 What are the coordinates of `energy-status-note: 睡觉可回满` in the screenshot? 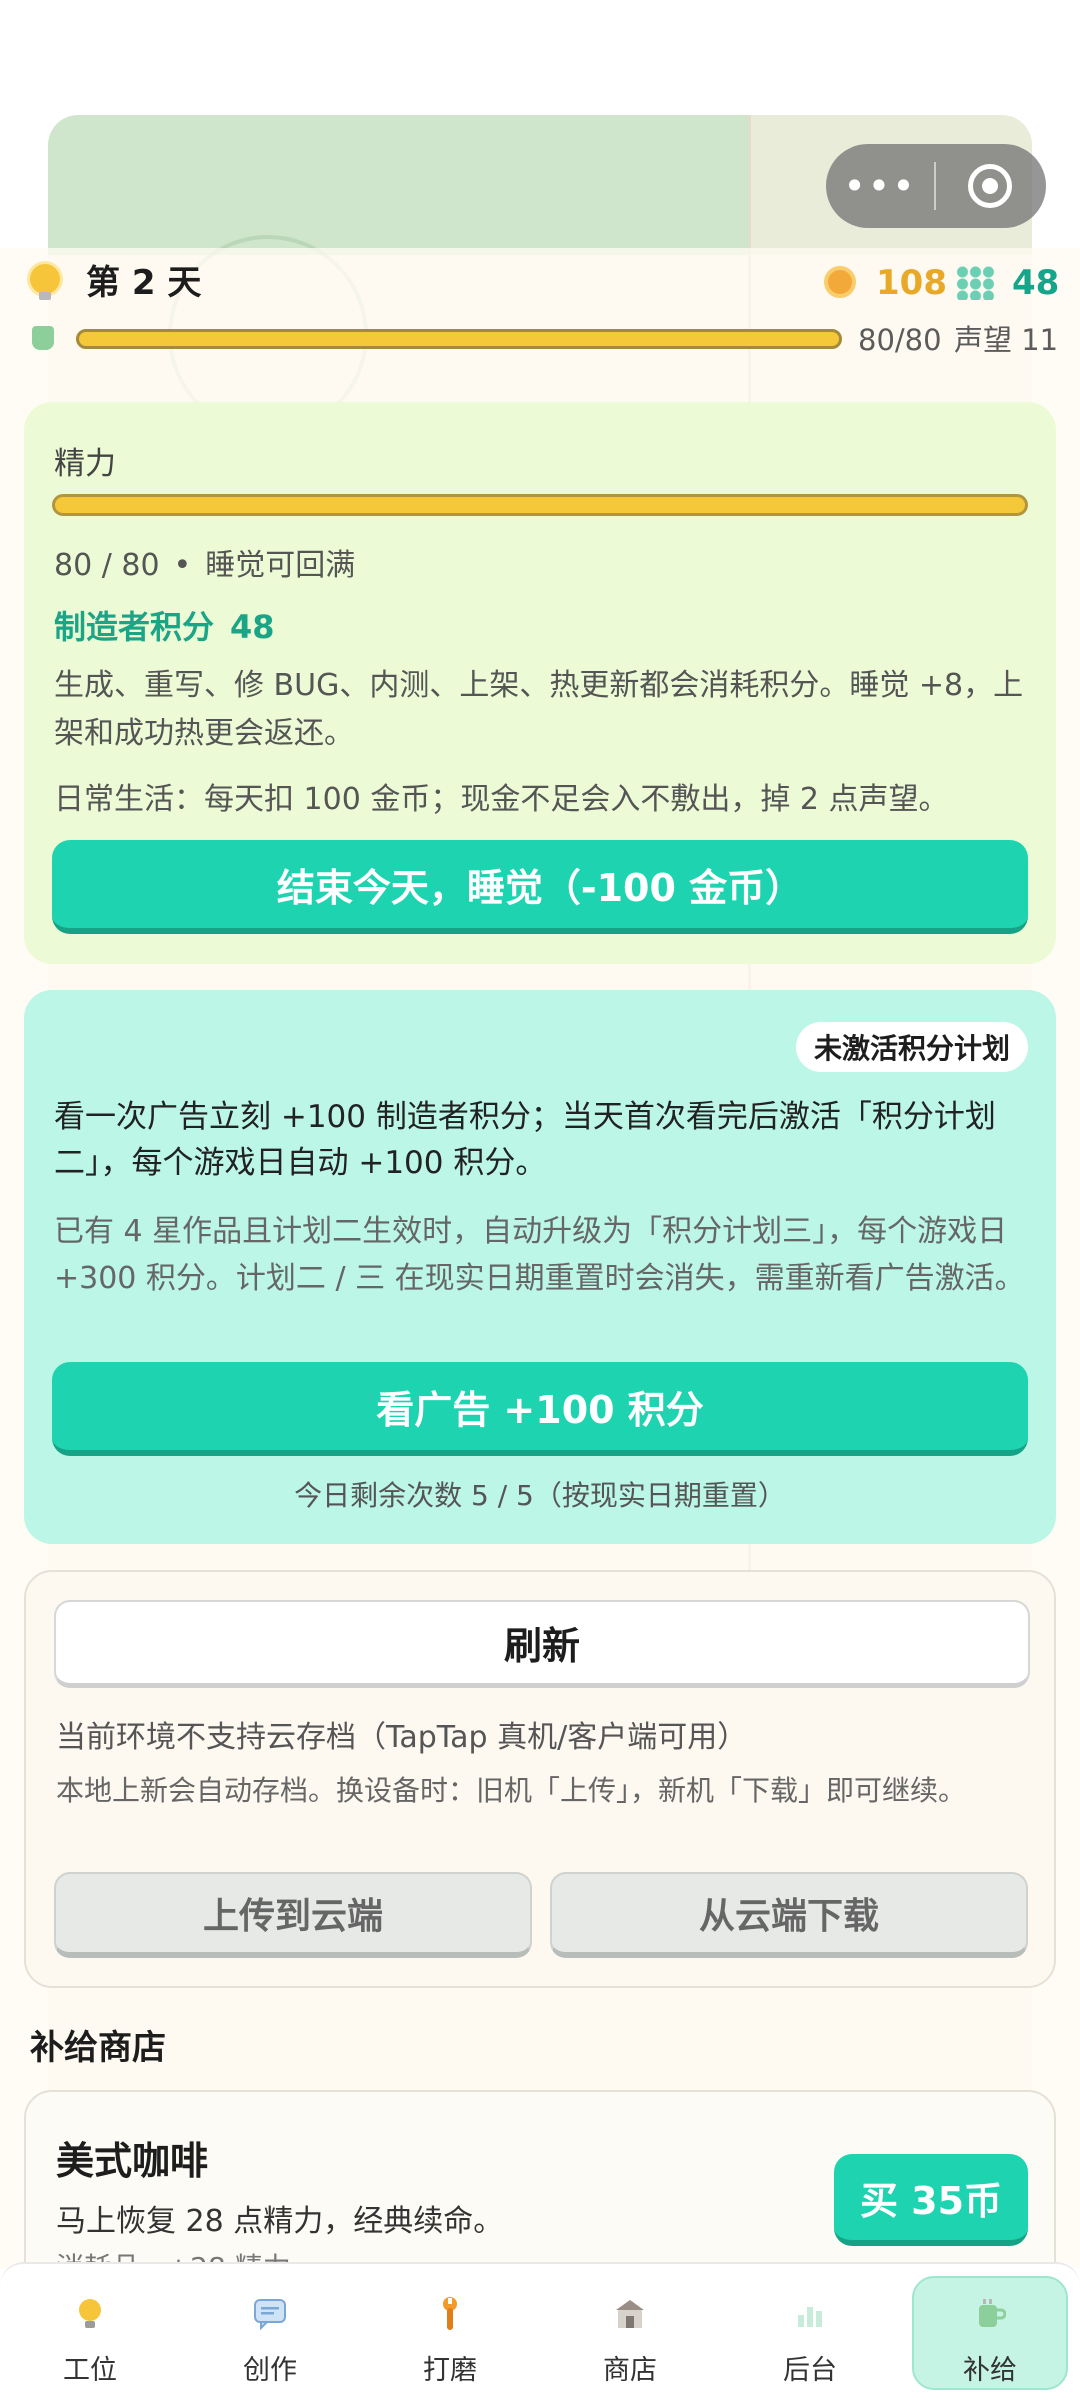 It's located at (280, 565).